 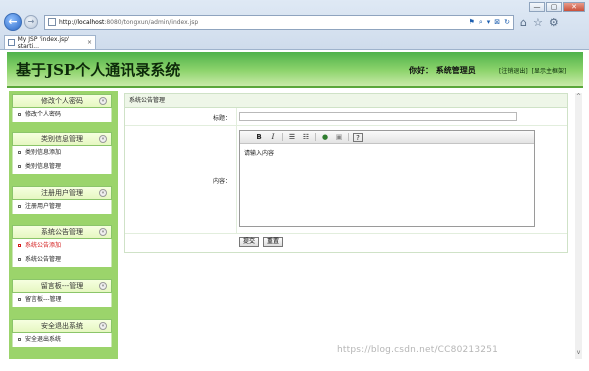 I want to click on url-path: :8080/tongxun/admin/index.jsp, so click(x=151, y=22).